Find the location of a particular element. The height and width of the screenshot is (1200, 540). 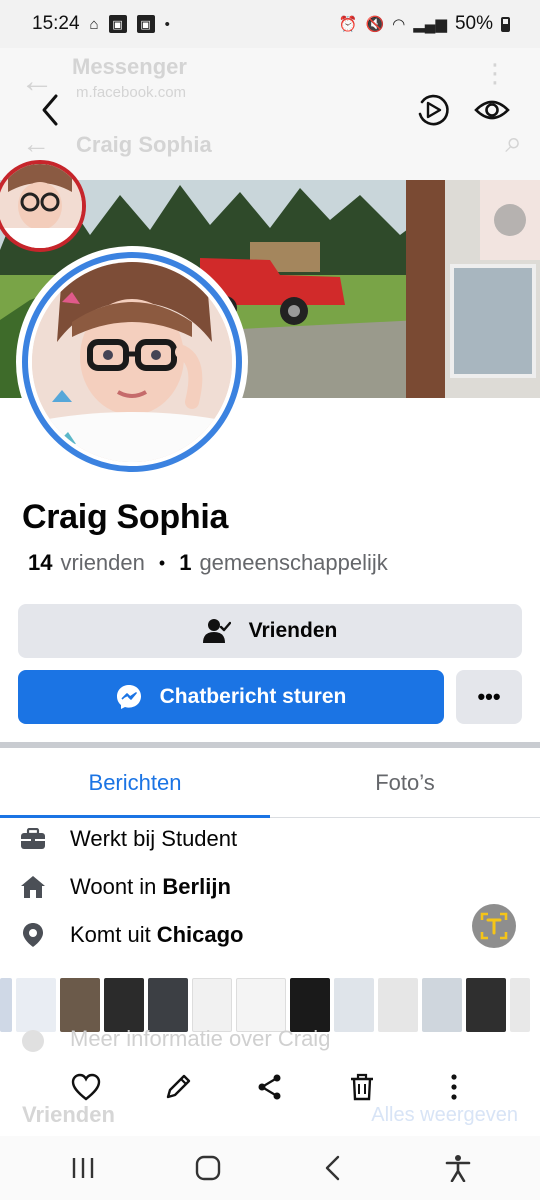

video-play-icon is located at coordinates (433, 110).